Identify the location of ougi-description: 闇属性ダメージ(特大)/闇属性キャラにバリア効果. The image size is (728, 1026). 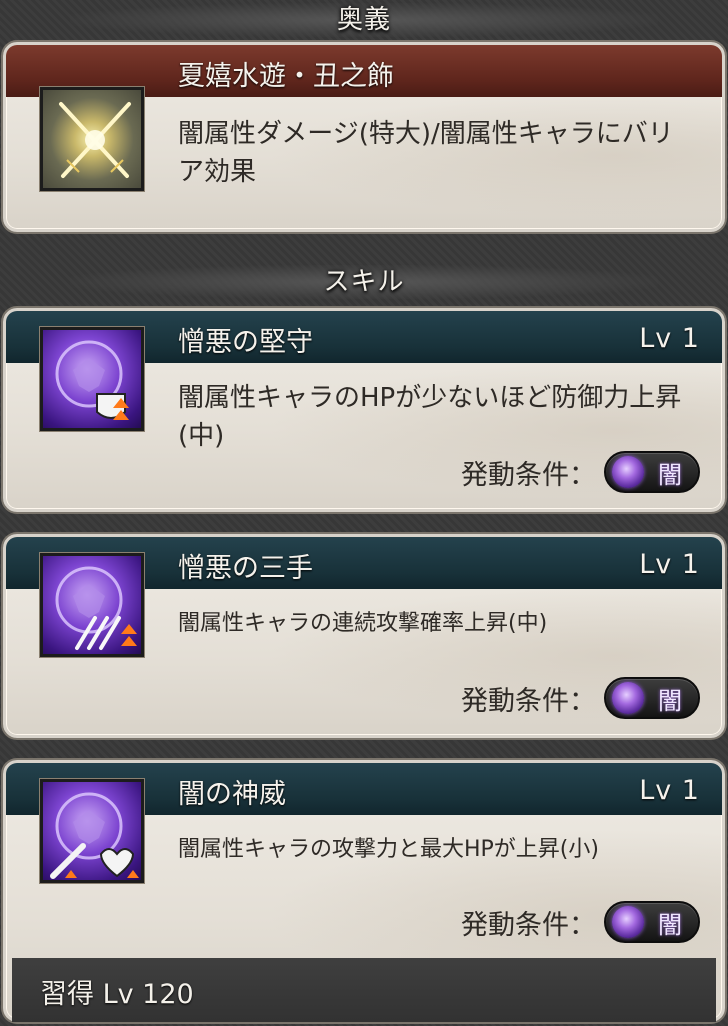
(426, 153).